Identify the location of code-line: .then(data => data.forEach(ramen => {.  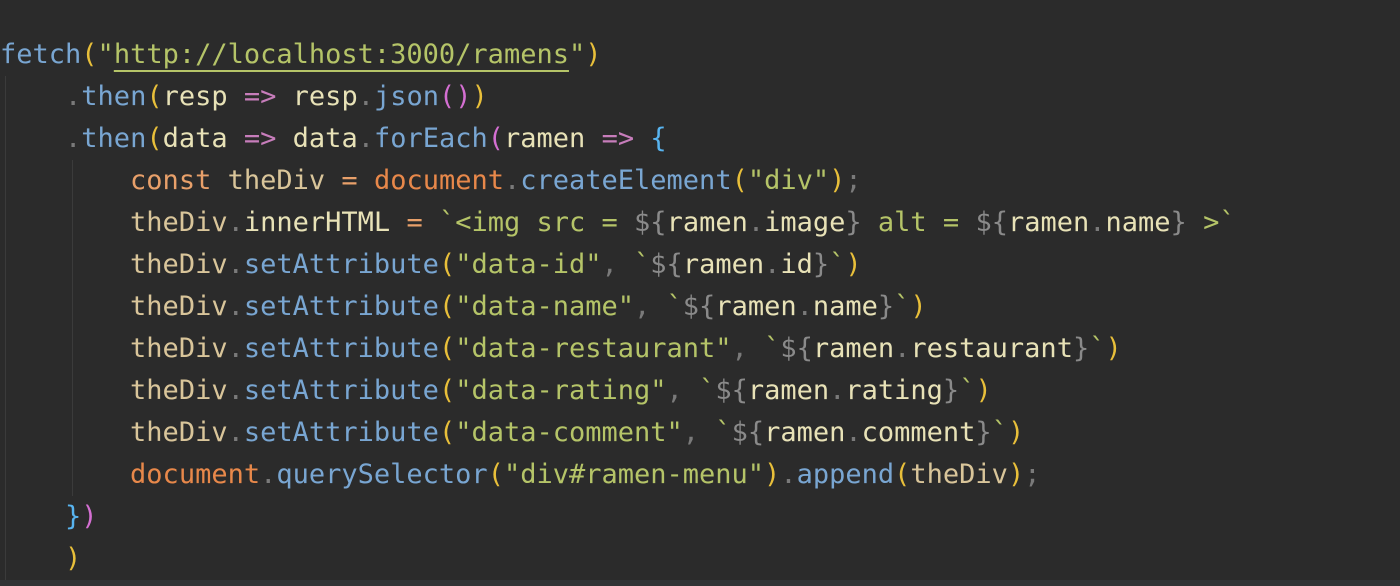
(333, 139).